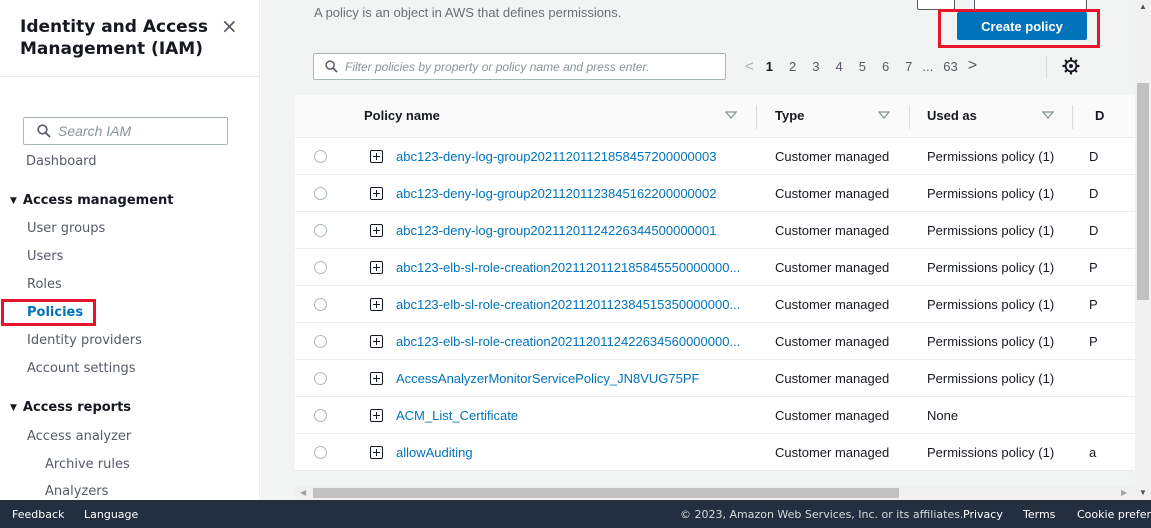 The width and height of the screenshot is (1151, 528). I want to click on policy-description: D, so click(1094, 193).